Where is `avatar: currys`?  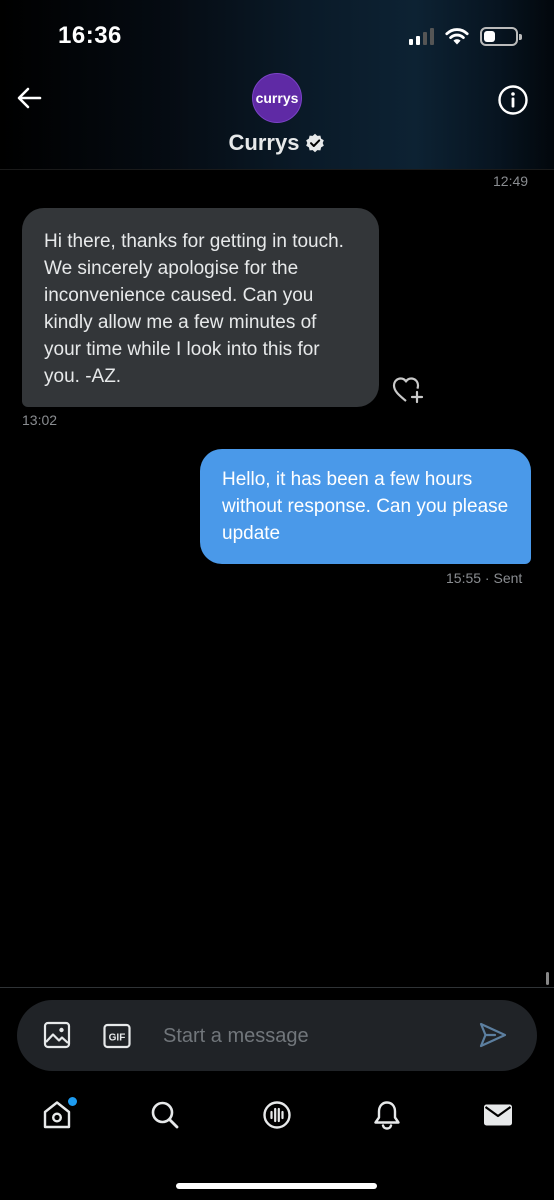
avatar: currys is located at coordinates (277, 98).